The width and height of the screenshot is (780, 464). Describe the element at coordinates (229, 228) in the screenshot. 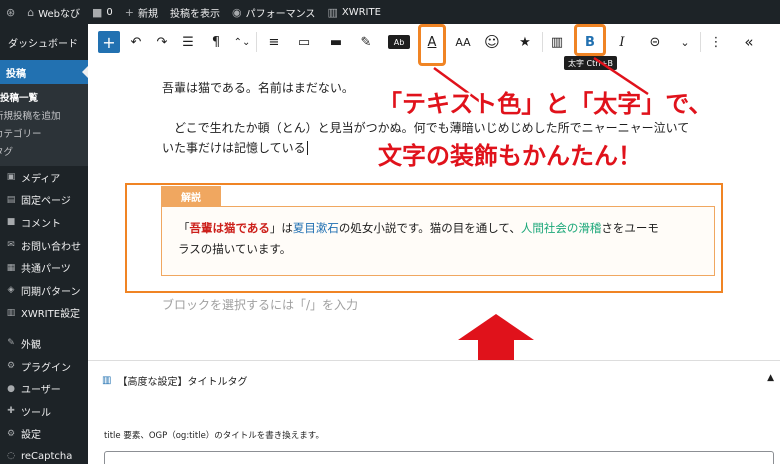

I see `bold-red-title: 吾輩は猫である` at that location.